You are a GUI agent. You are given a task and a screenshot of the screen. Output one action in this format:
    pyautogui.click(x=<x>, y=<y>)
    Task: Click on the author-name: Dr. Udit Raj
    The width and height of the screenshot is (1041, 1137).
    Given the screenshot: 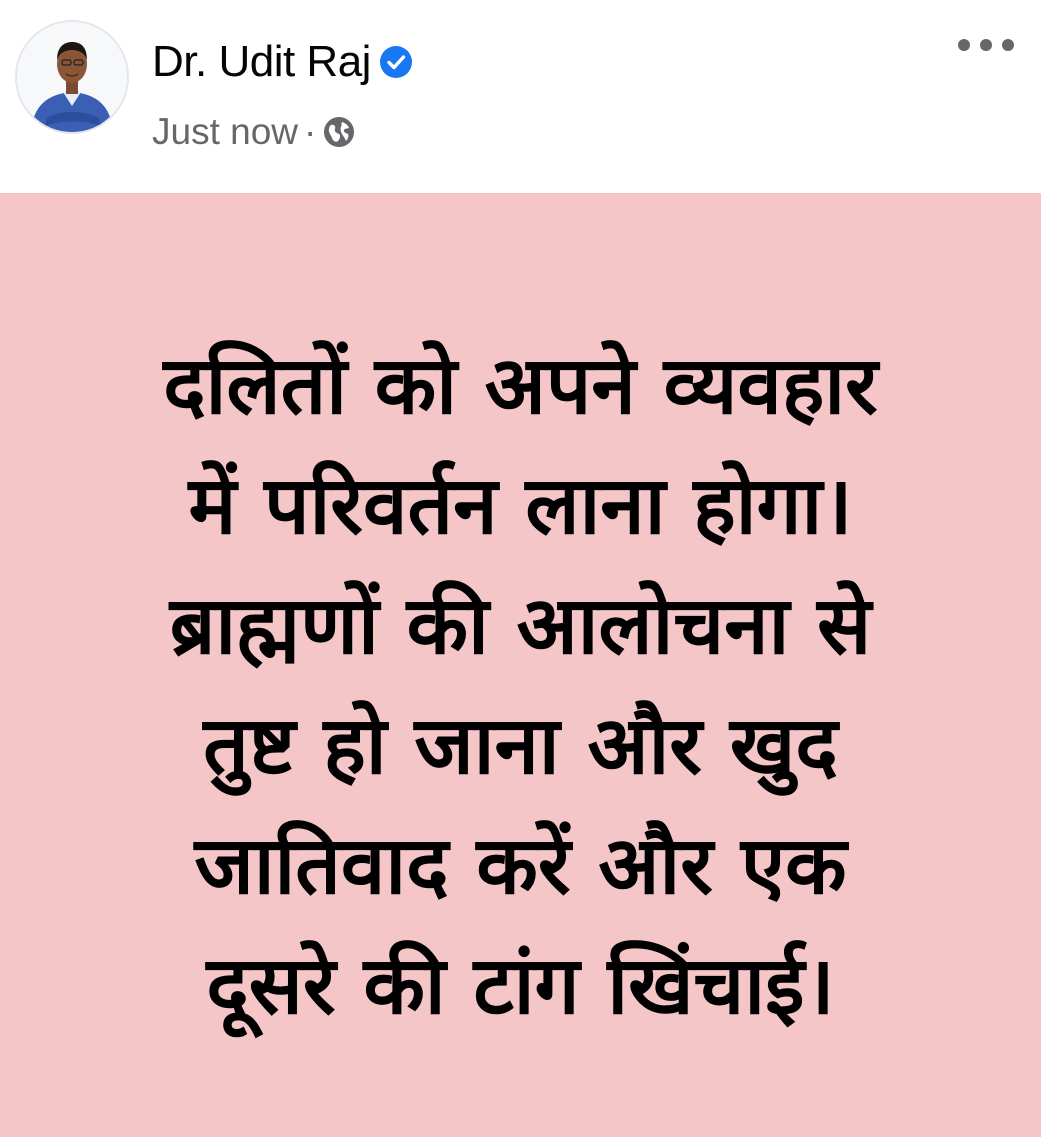 What is the action you would take?
    pyautogui.click(x=261, y=62)
    